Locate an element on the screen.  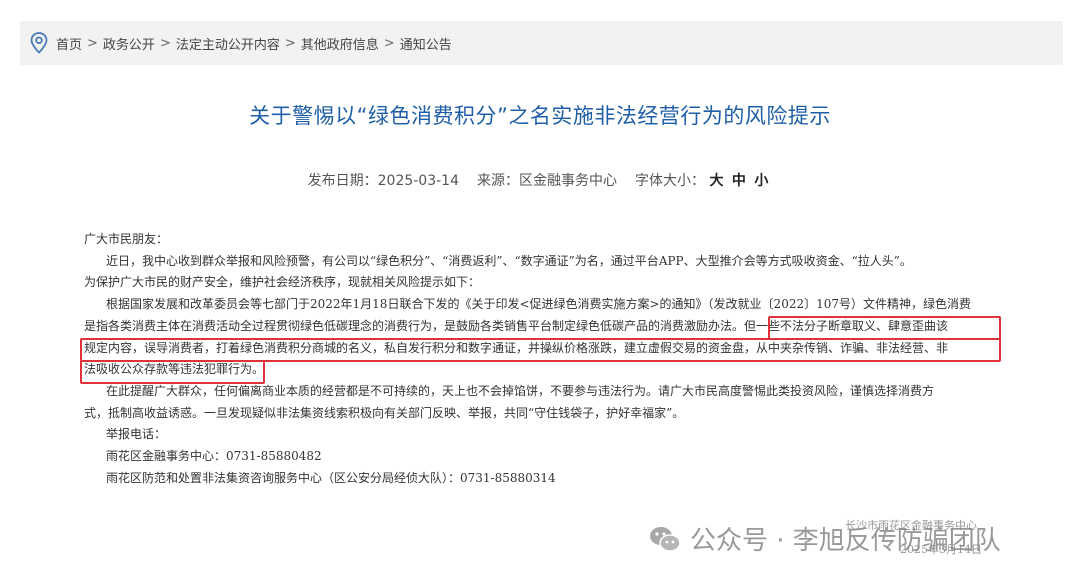
article-title: 关于警惕以“绿色消费积分”之名实施非法经营行为的风险提示 is located at coordinates (540, 116).